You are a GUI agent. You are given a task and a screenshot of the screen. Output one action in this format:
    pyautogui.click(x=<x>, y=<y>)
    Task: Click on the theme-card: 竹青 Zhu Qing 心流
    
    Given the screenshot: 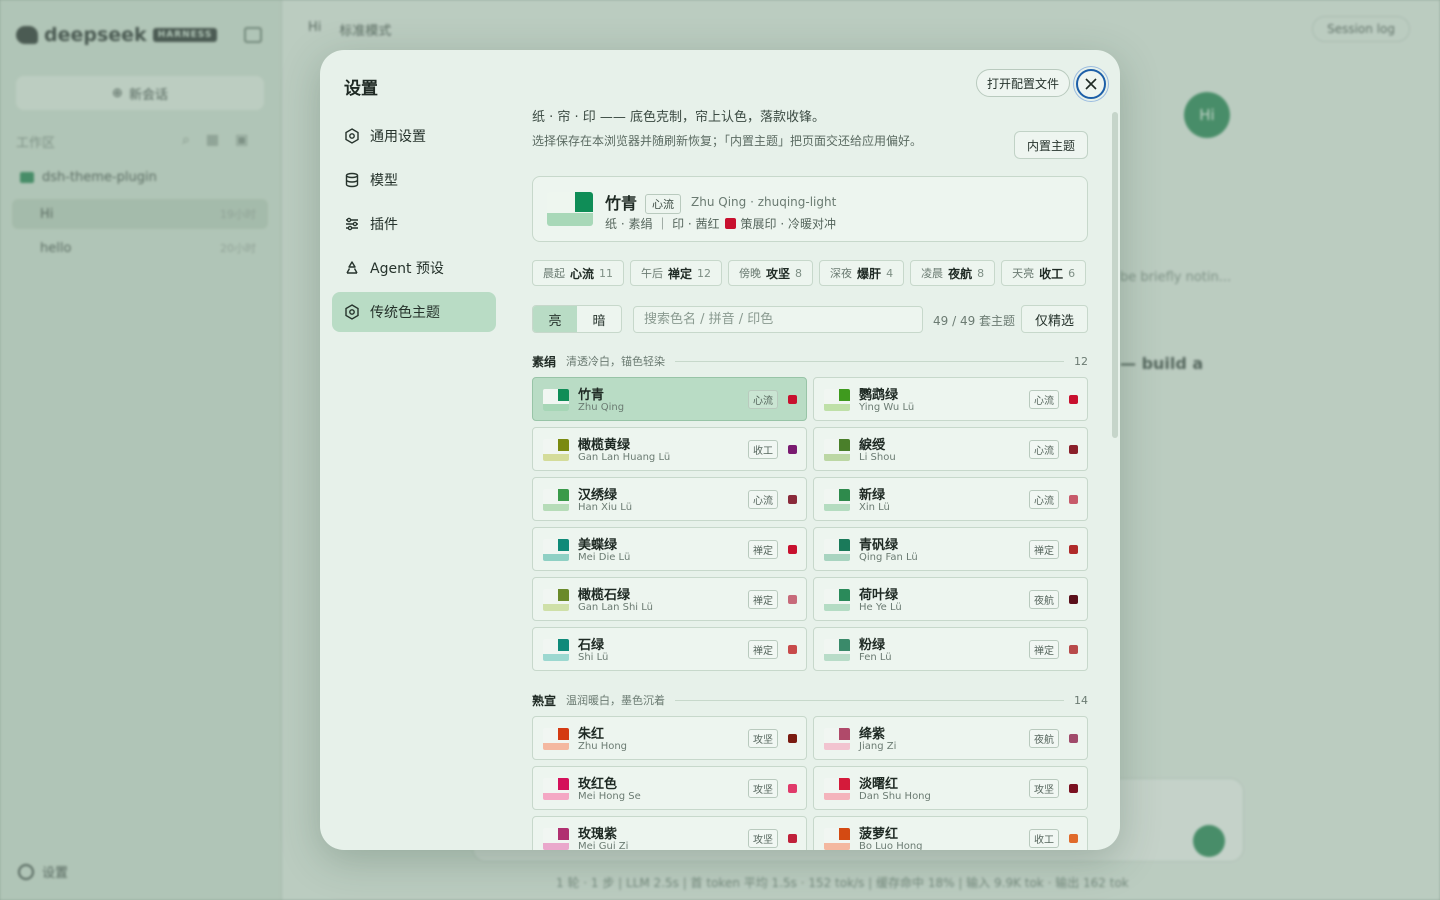 What is the action you would take?
    pyautogui.click(x=669, y=399)
    